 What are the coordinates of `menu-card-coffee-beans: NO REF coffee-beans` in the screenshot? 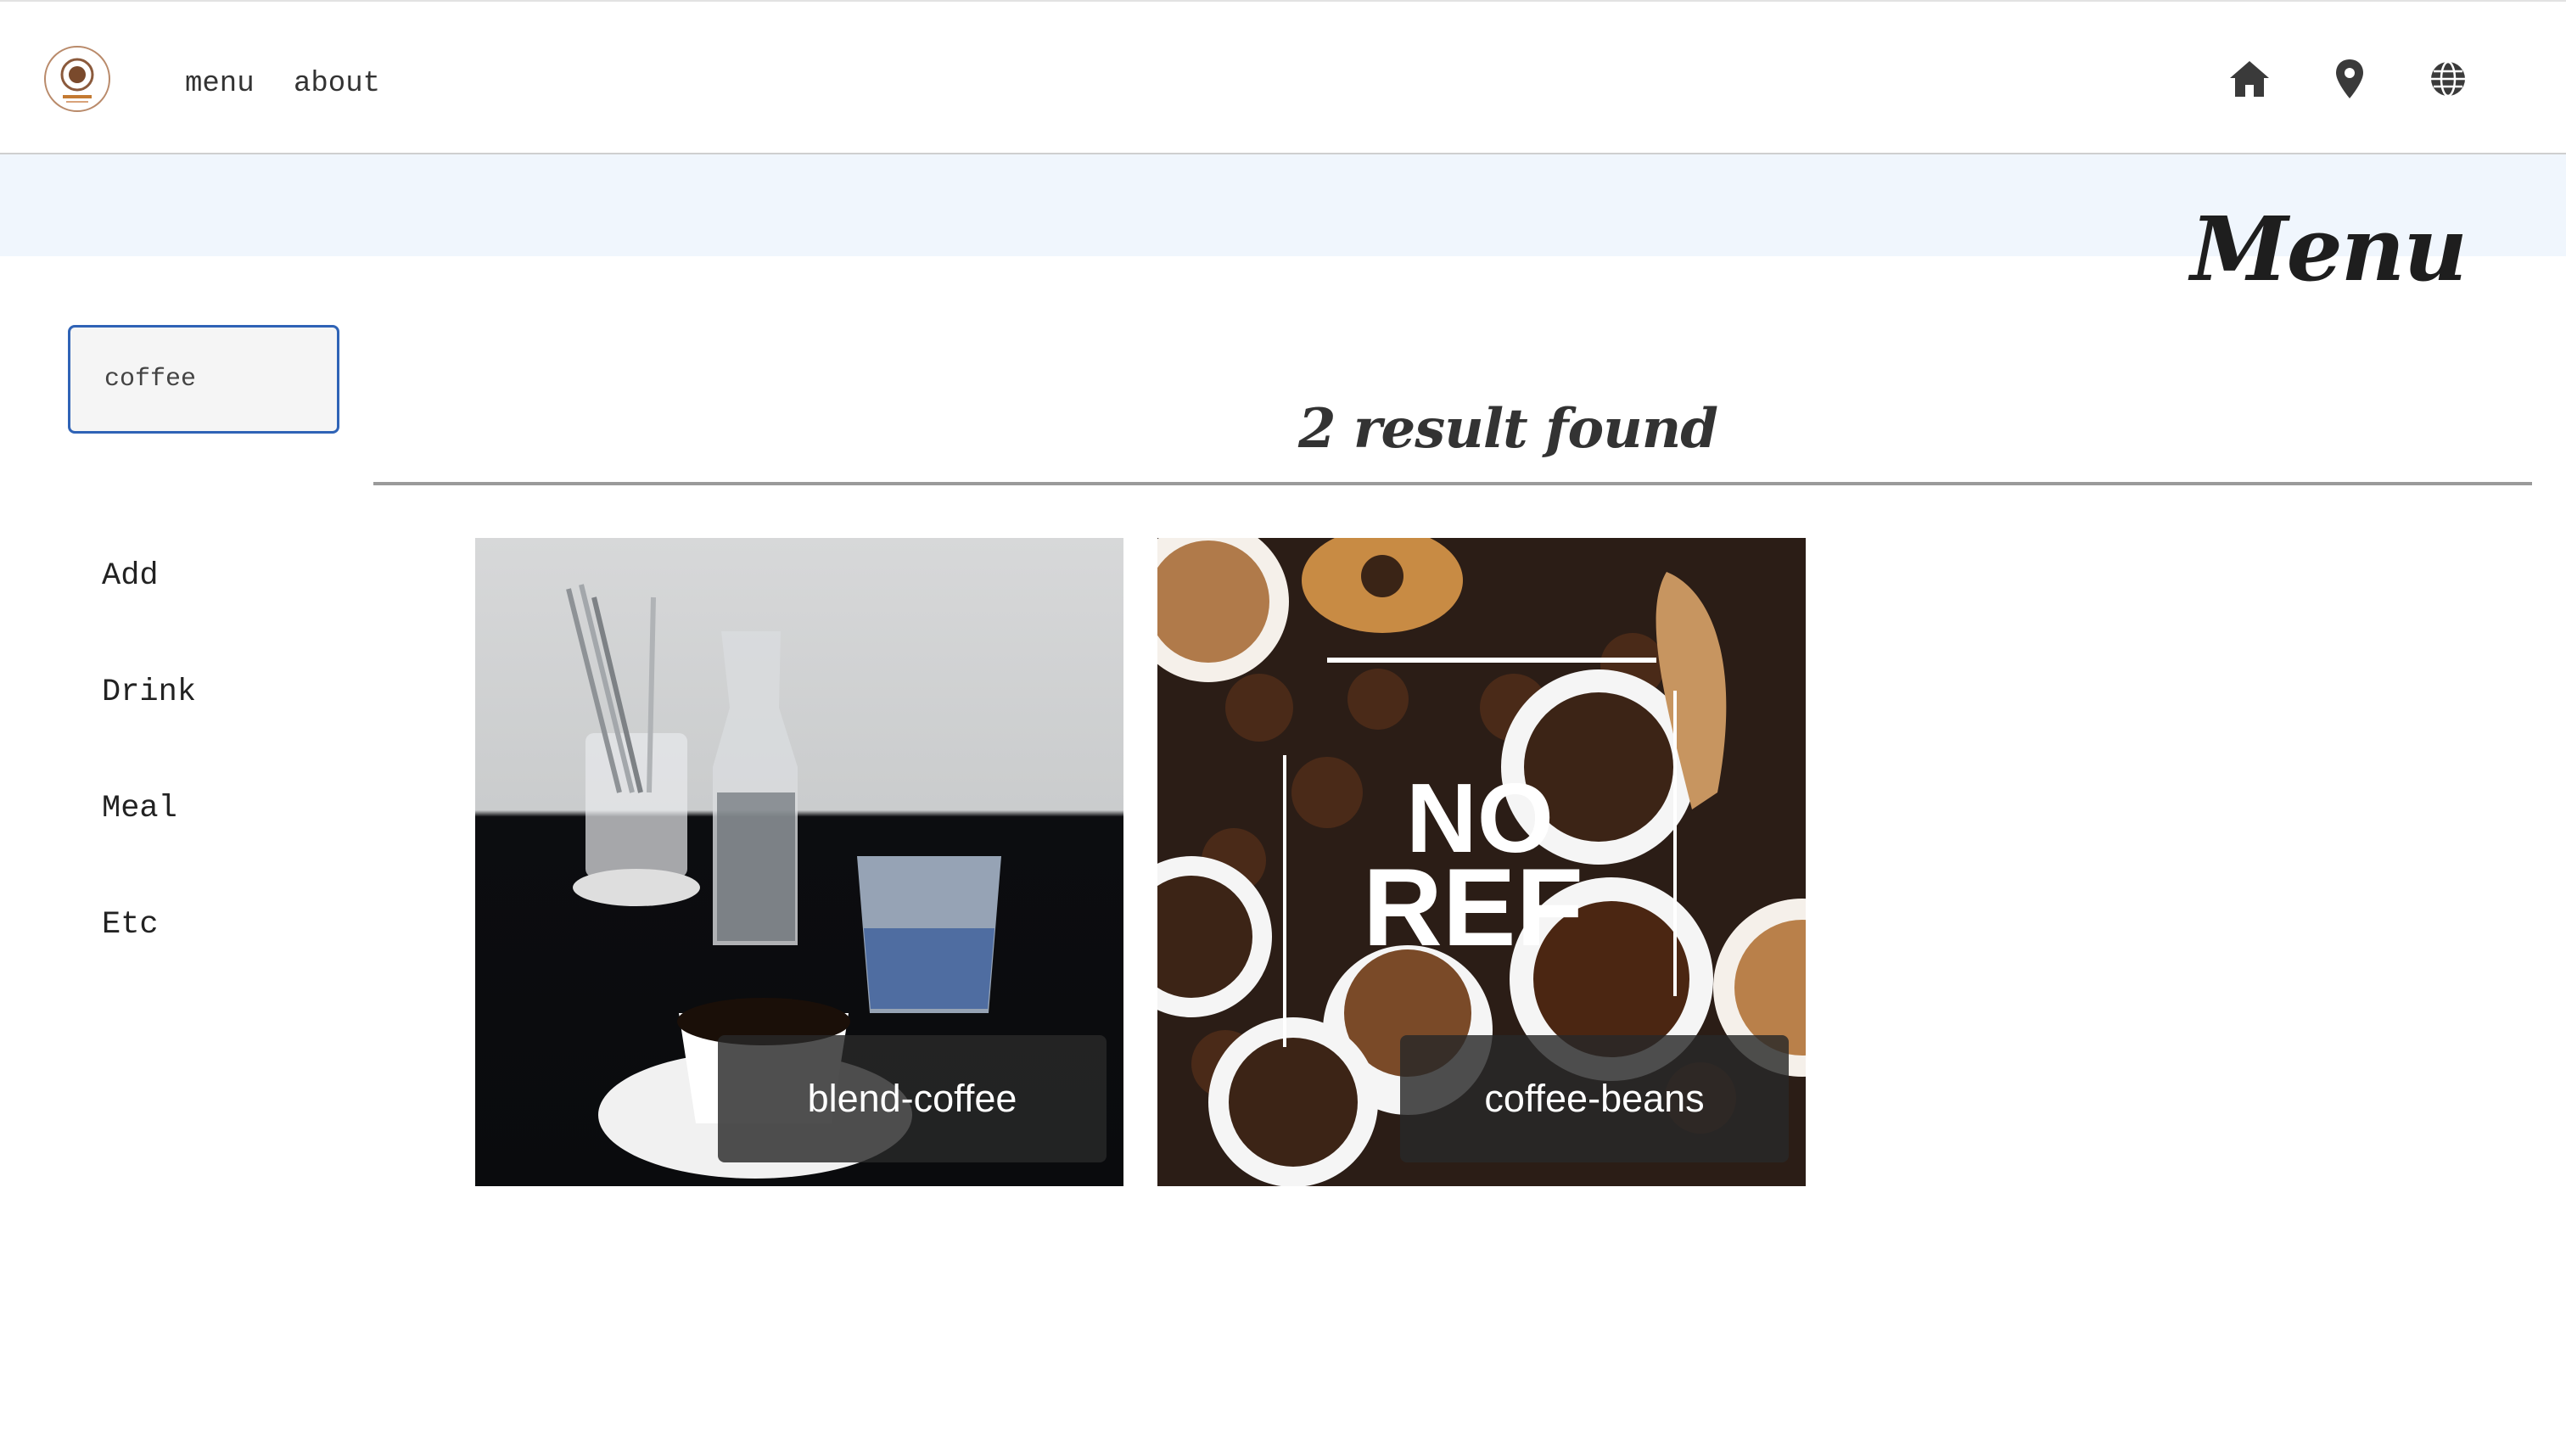 It's located at (1481, 862).